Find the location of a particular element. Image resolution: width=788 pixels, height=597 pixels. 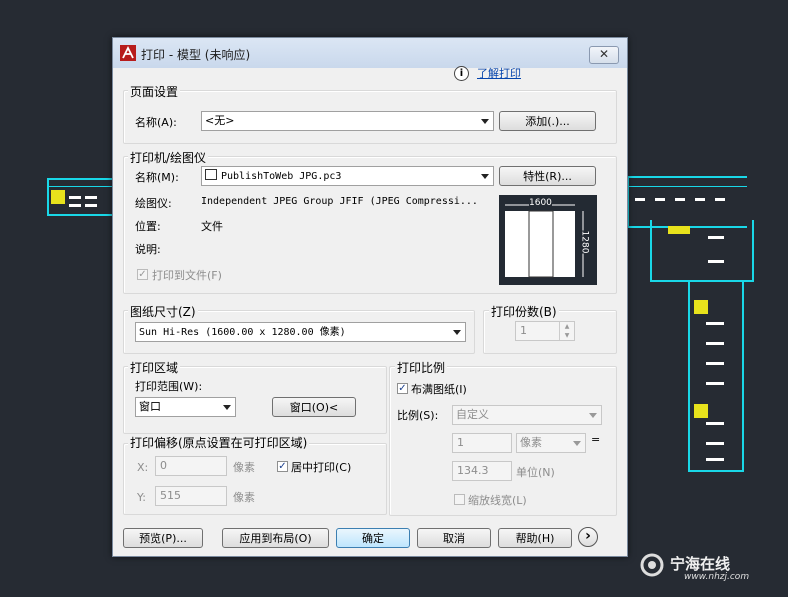

location-label: 位置: is located at coordinates (148, 226).